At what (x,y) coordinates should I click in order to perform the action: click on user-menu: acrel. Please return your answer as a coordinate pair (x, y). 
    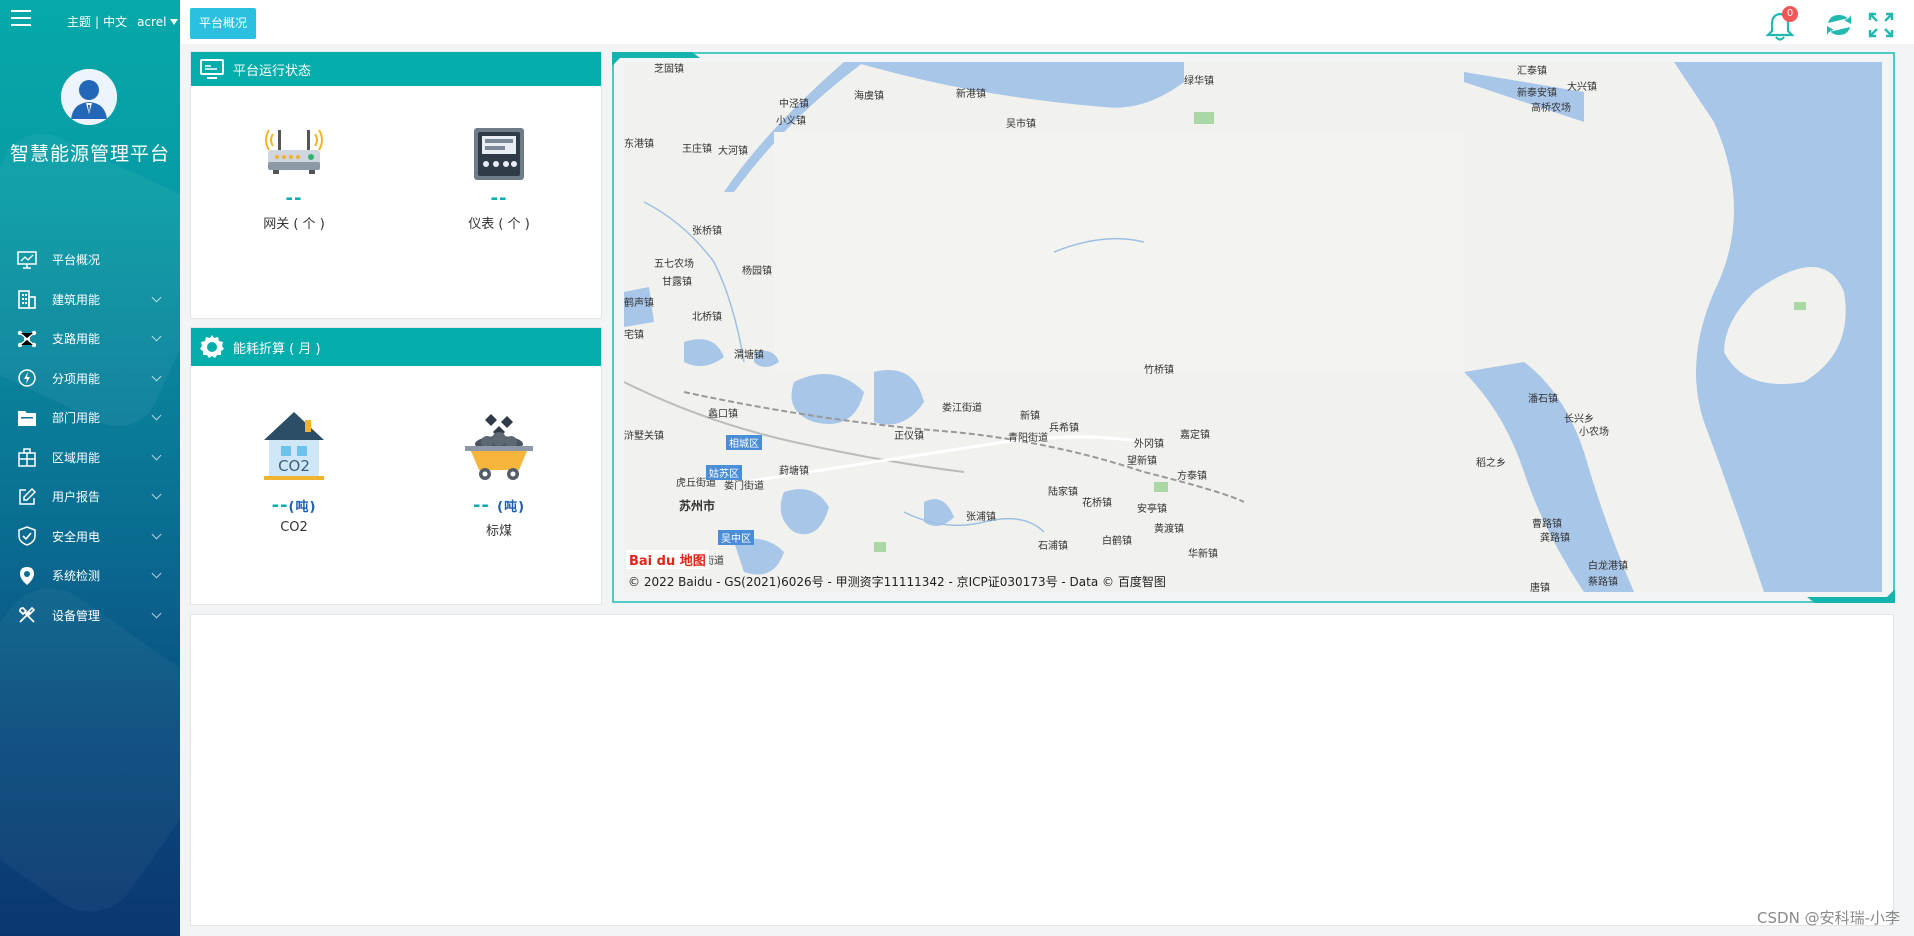
    Looking at the image, I should click on (151, 22).